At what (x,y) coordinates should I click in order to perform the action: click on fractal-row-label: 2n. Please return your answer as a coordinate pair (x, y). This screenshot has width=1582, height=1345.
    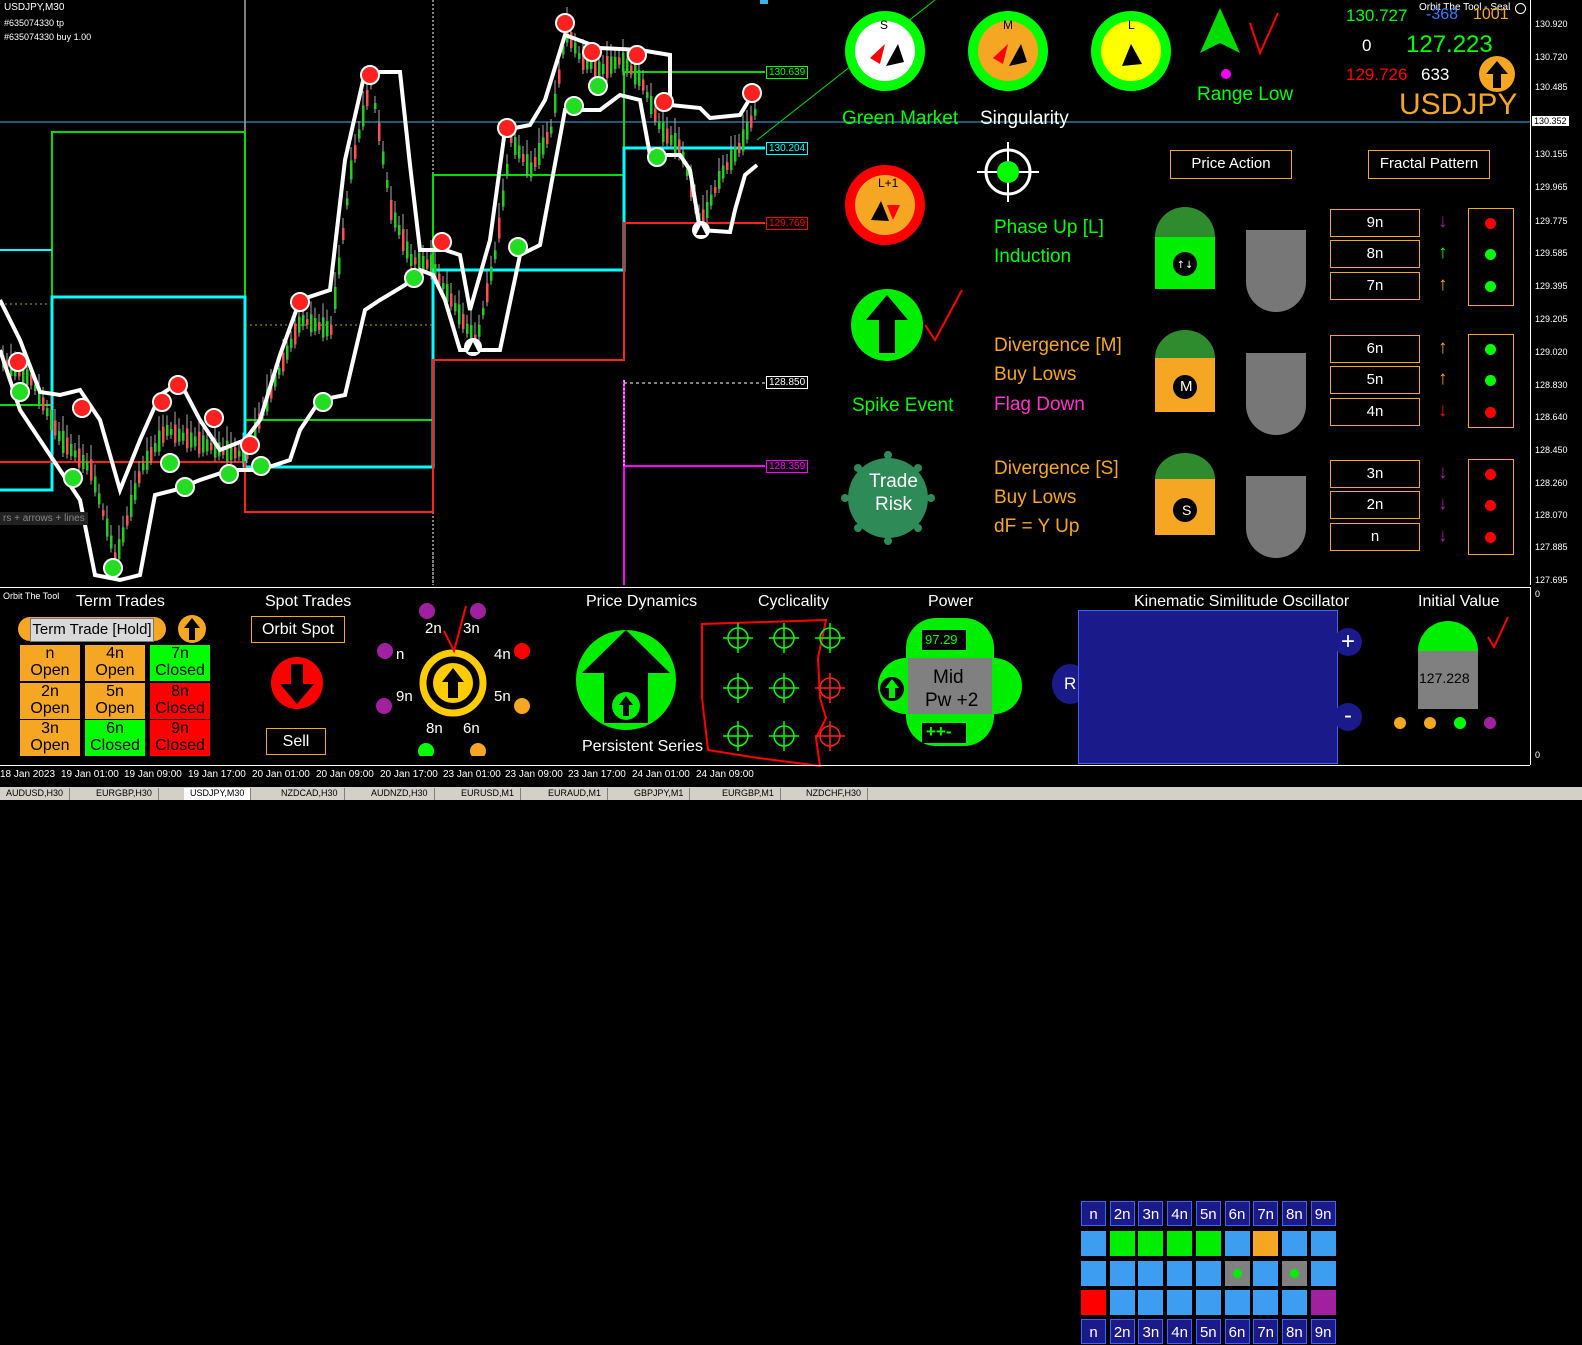
    Looking at the image, I should click on (1375, 505).